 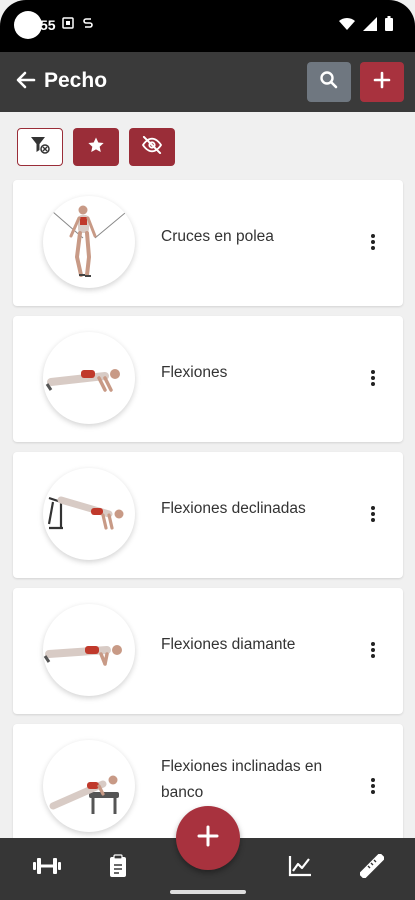 I want to click on page-title: Pecho, so click(x=76, y=80).